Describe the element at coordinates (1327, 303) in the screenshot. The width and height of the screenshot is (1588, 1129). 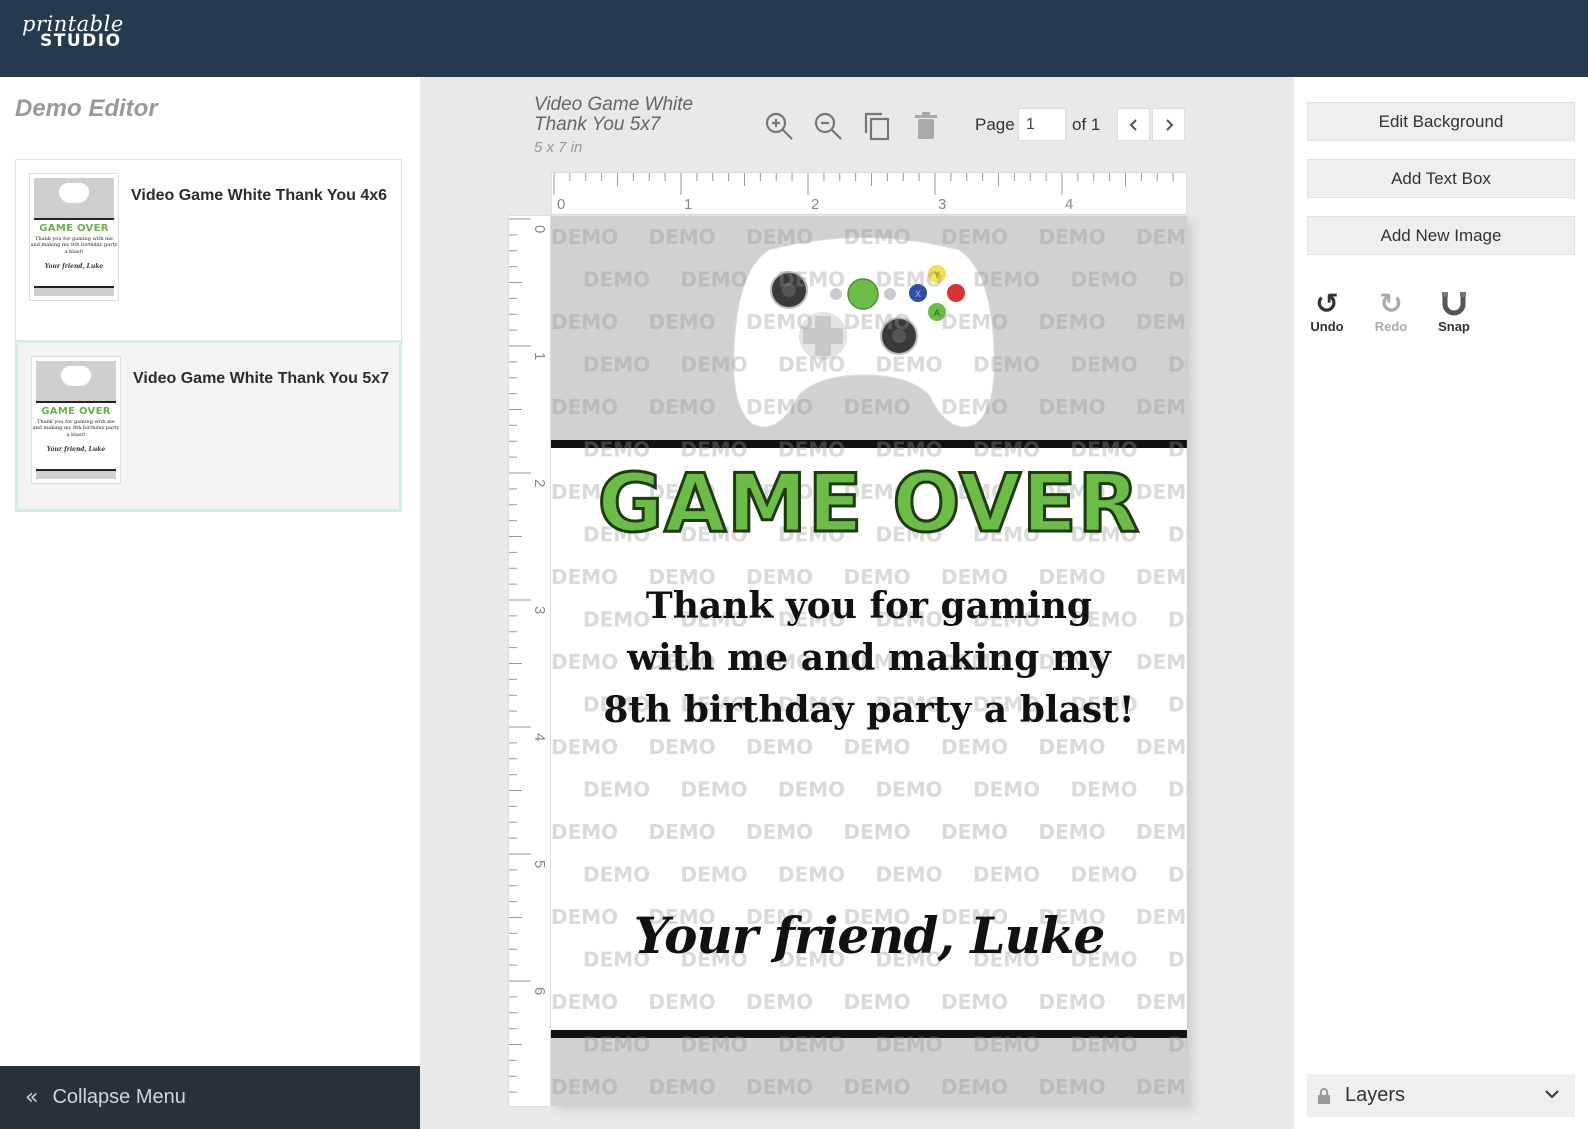
I see `undo-icon: ↺` at that location.